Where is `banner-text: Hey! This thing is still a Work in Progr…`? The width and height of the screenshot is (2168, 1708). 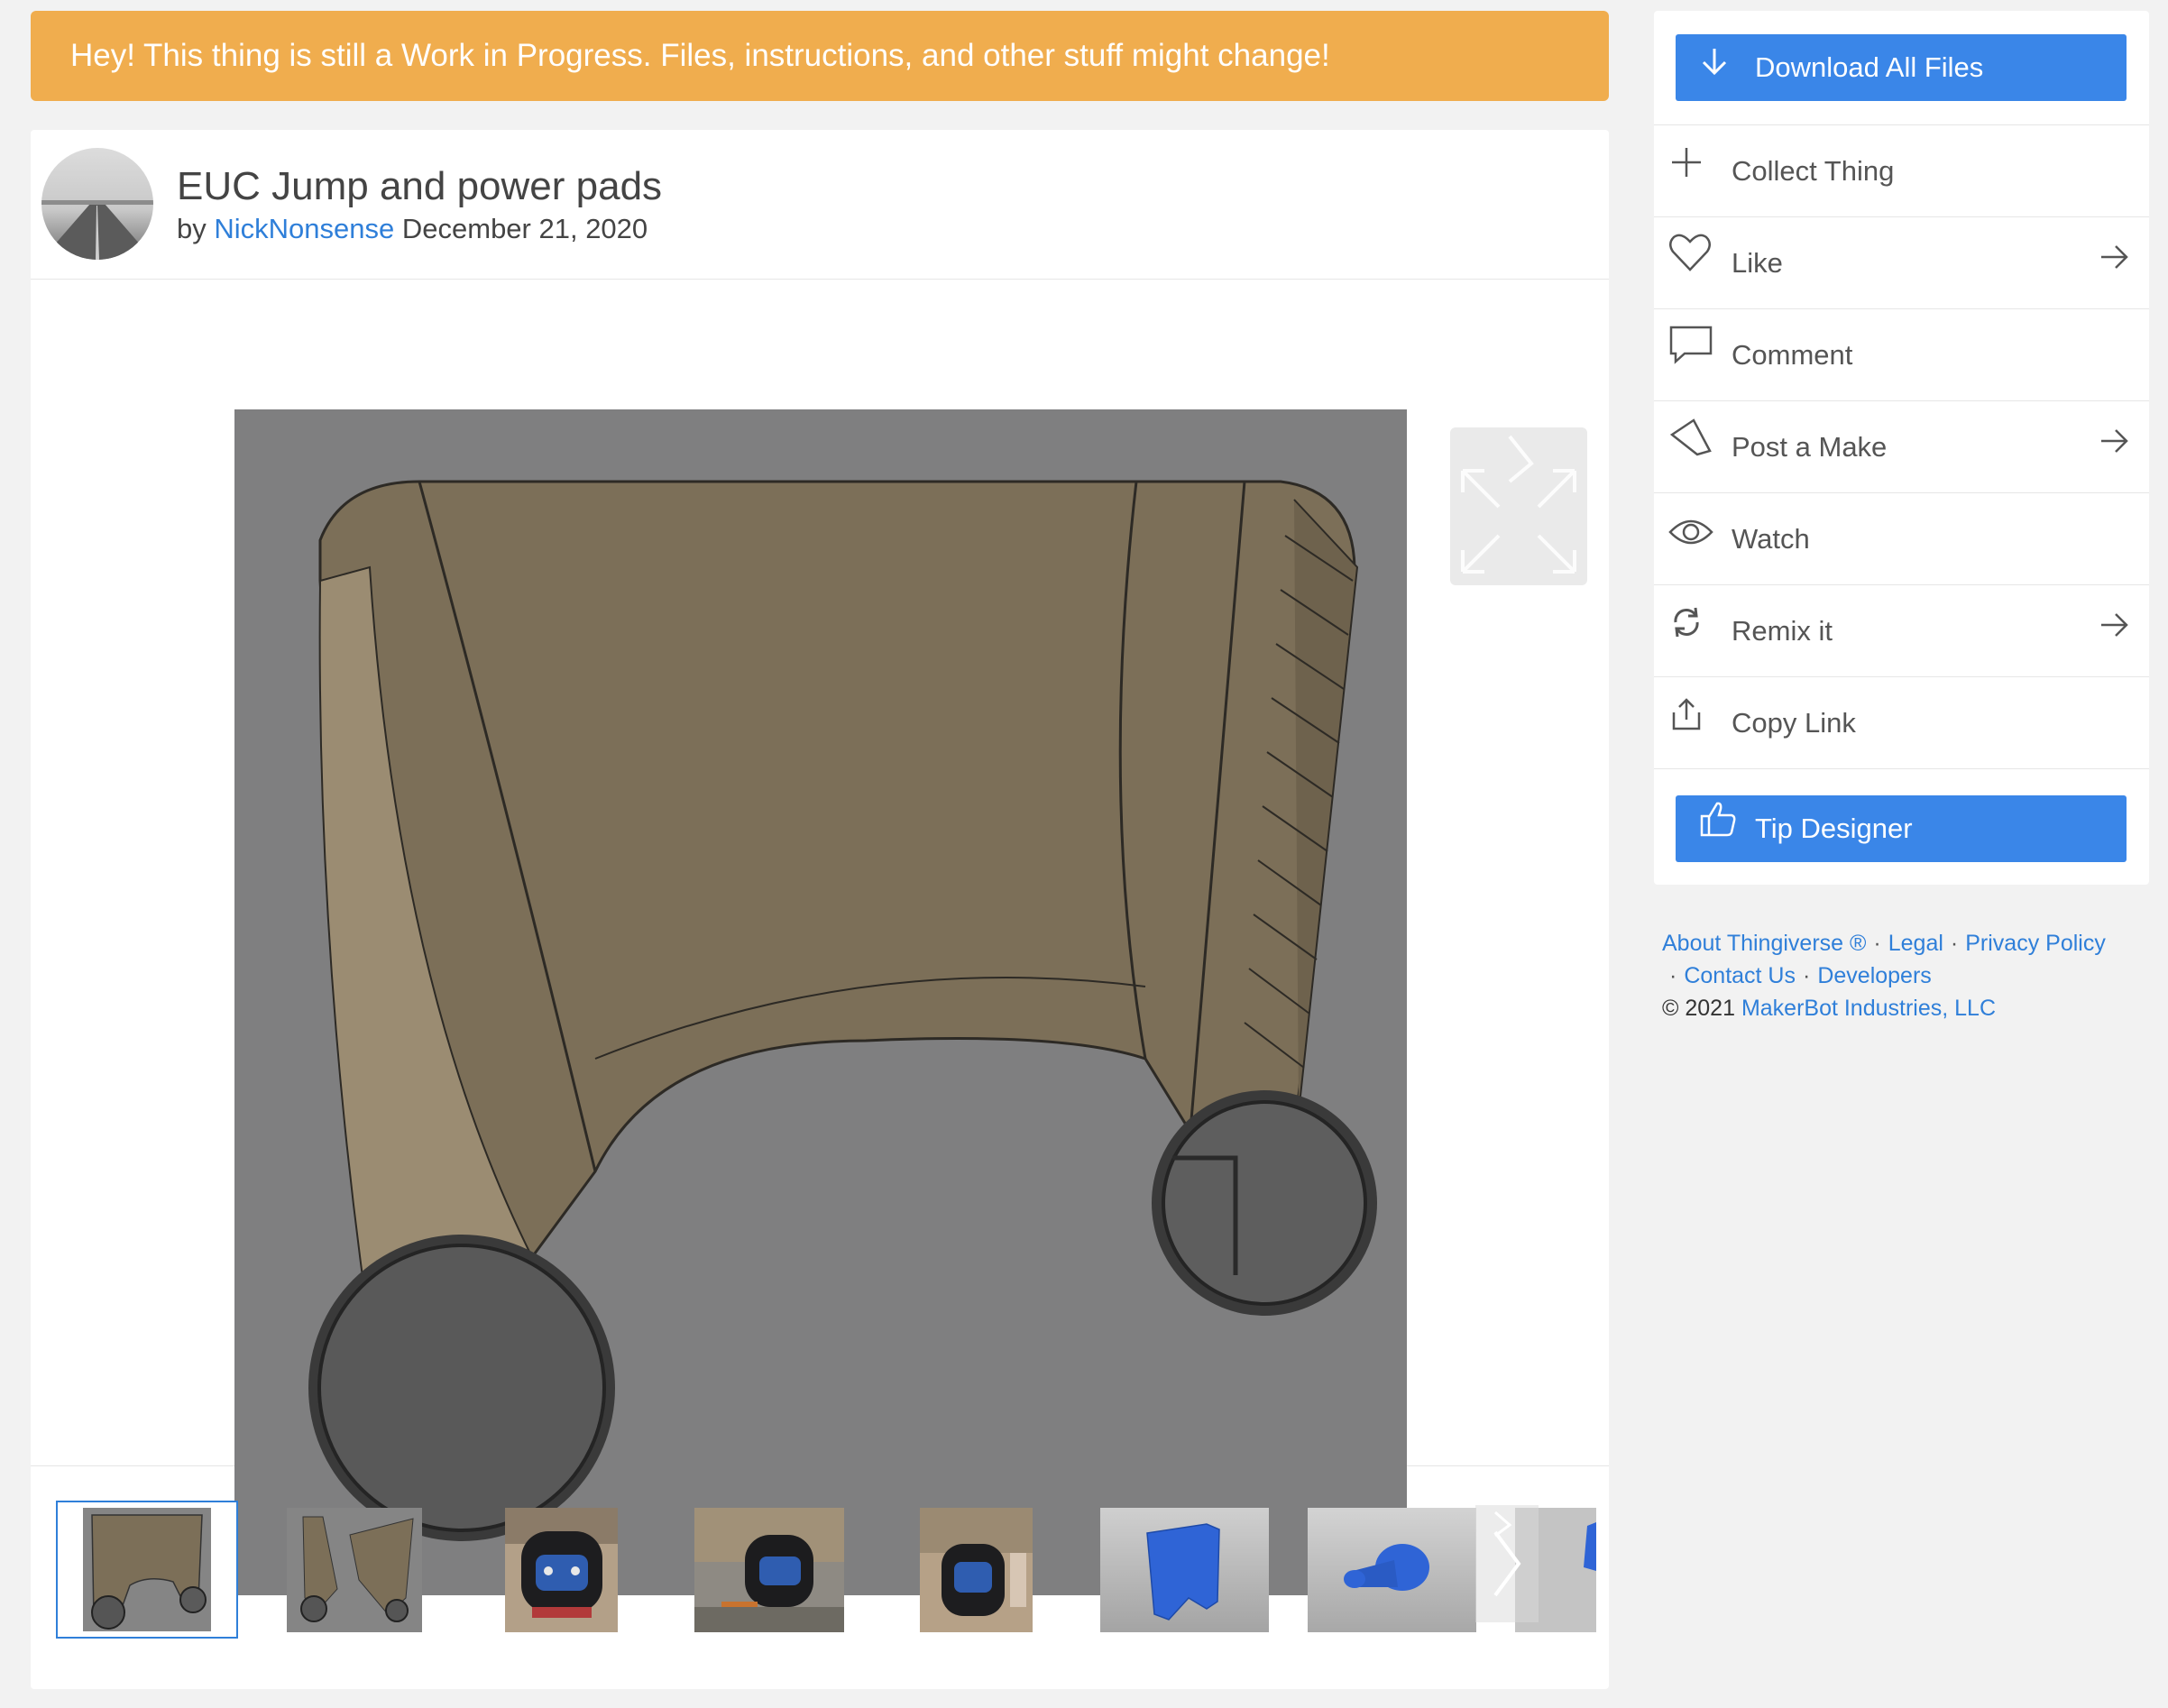 banner-text: Hey! This thing is still a Work in Progr… is located at coordinates (700, 55).